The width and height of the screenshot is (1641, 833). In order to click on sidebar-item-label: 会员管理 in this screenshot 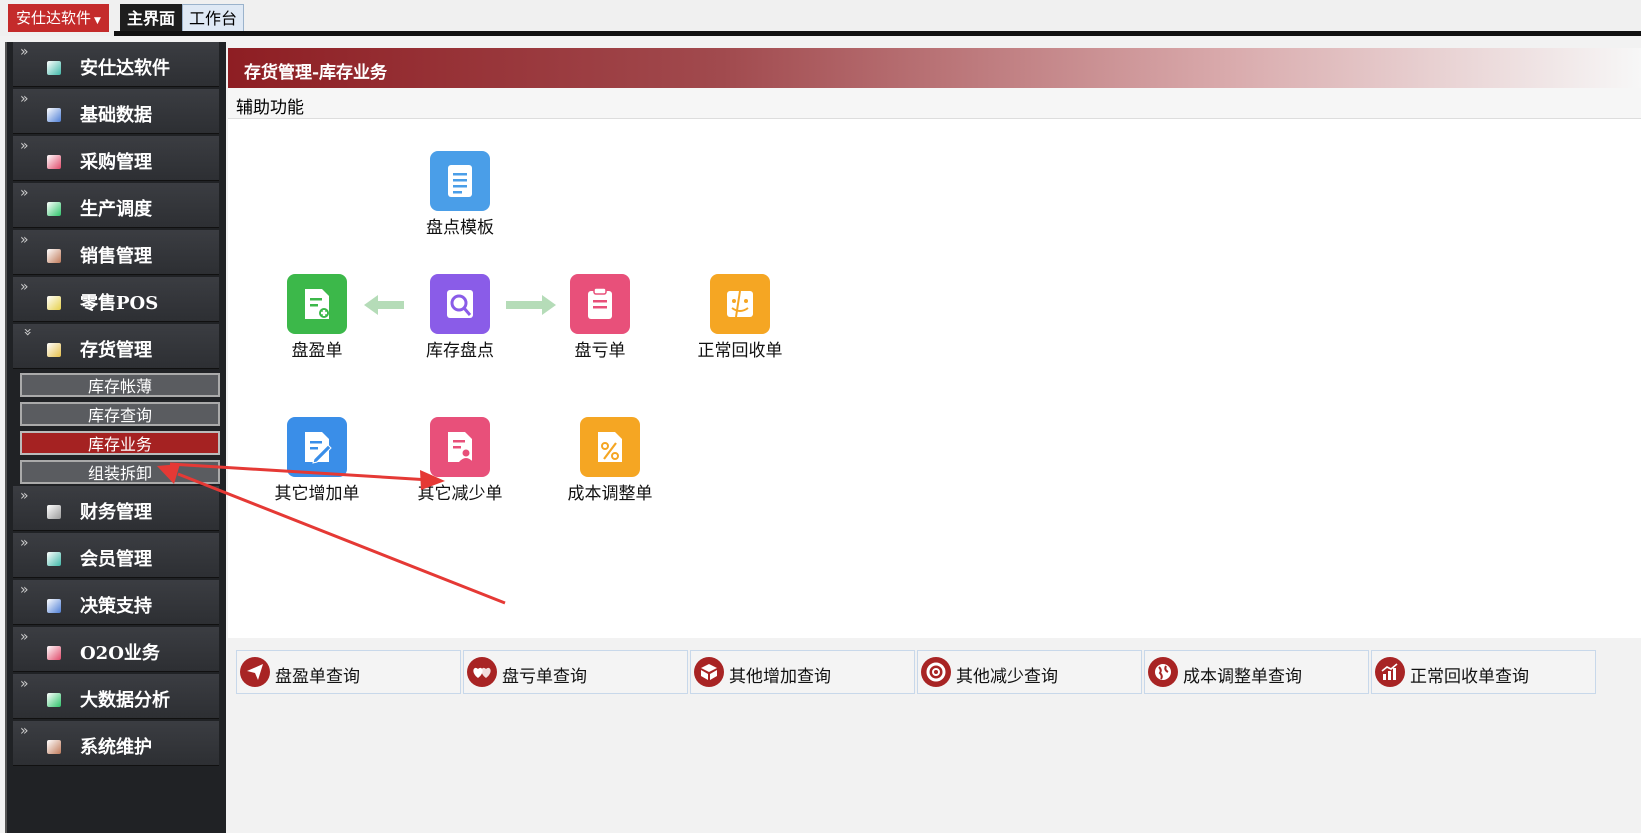, I will do `click(116, 559)`.